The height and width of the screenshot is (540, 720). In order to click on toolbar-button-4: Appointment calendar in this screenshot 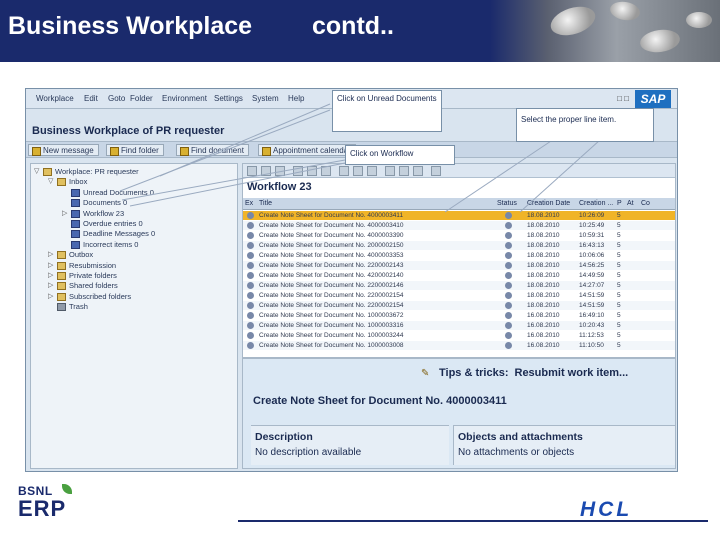, I will do `click(307, 150)`.